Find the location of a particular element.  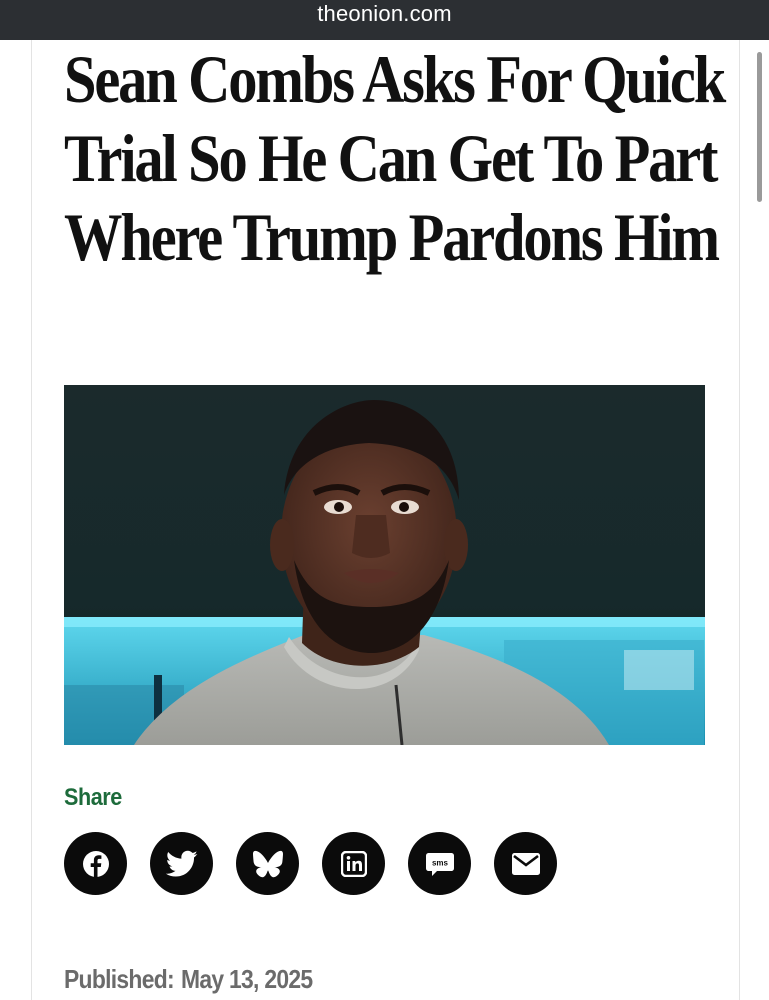

sms-icon: sms is located at coordinates (439, 864).